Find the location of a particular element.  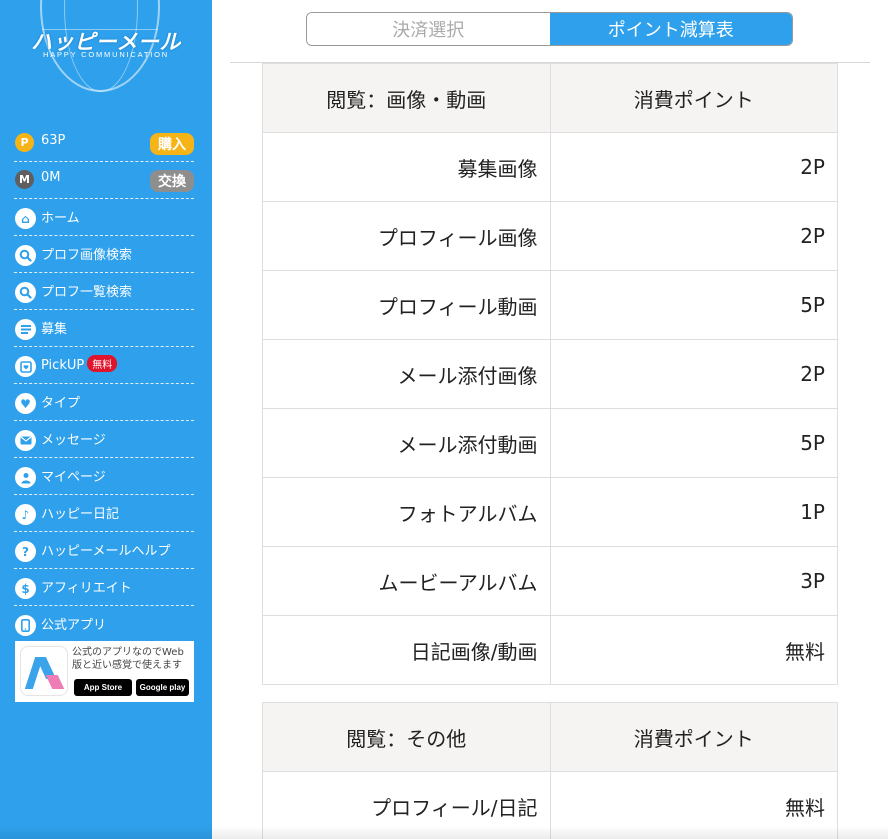

bottom-shadow is located at coordinates (444, 832).